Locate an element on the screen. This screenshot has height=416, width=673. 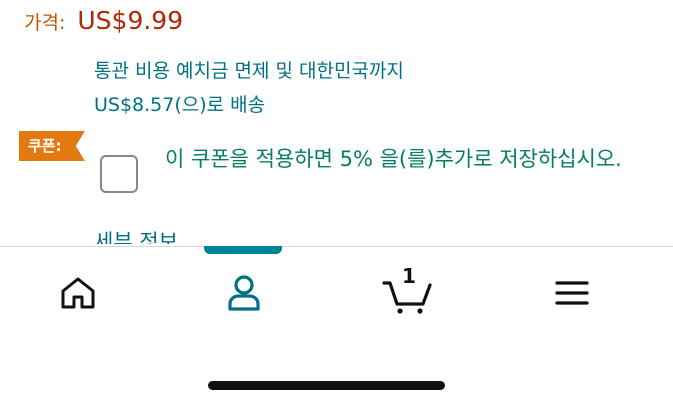
user-icon is located at coordinates (244, 293).